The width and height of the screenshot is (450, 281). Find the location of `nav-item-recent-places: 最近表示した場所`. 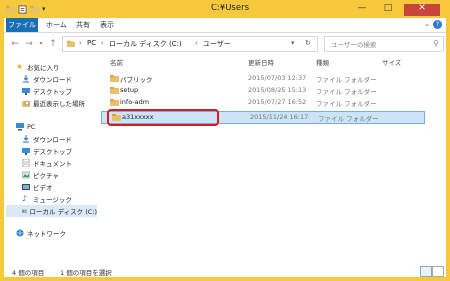

nav-item-recent-places: 最近表示した場所 is located at coordinates (53, 103).